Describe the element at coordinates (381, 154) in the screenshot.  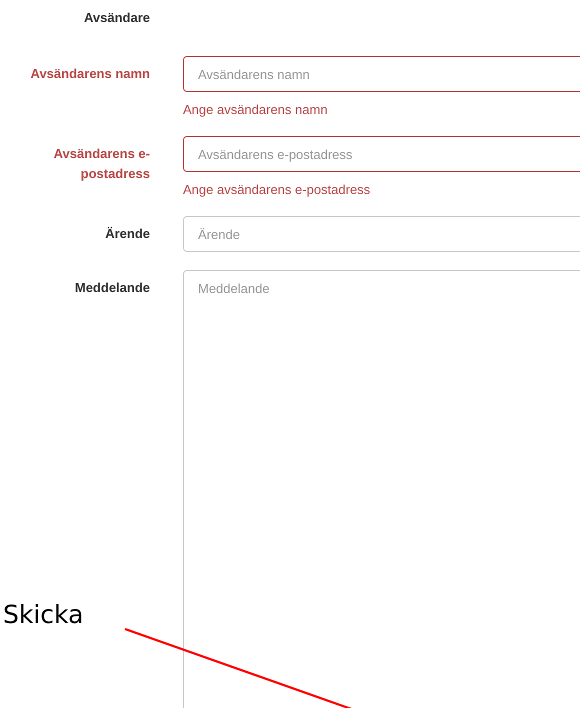
I see `input-field: Avsändarens e-postadress` at that location.